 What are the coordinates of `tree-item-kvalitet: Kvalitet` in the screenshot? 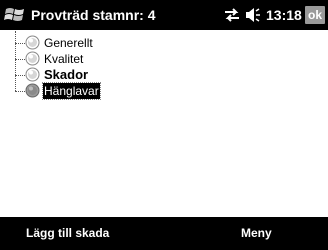 It's located at (104, 59).